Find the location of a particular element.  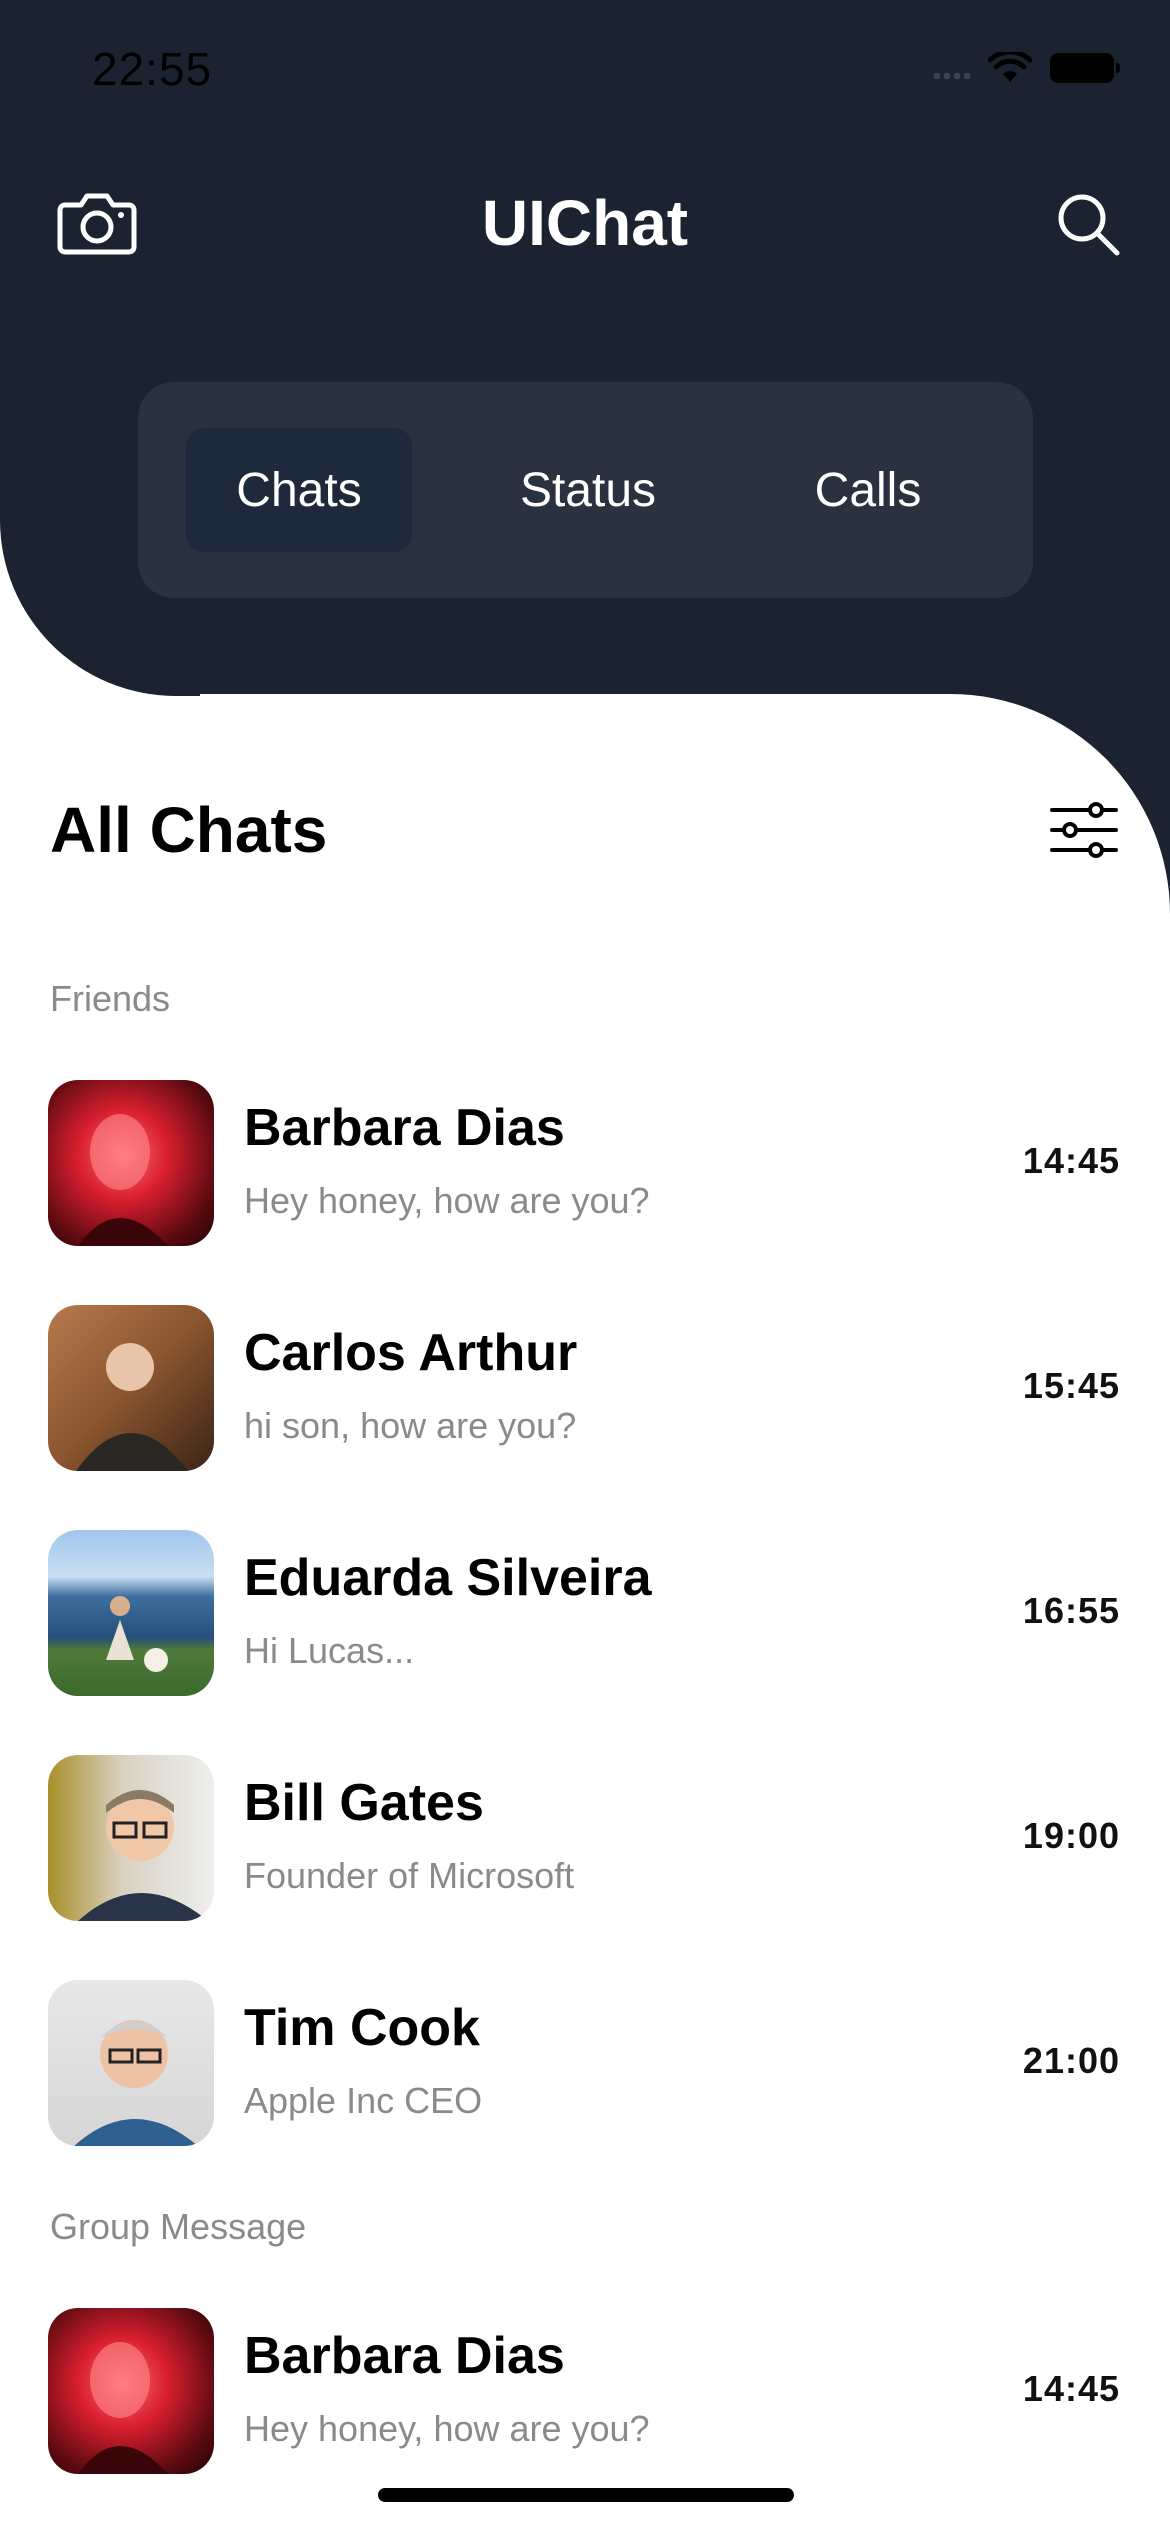

sliders-icon is located at coordinates (1084, 830).